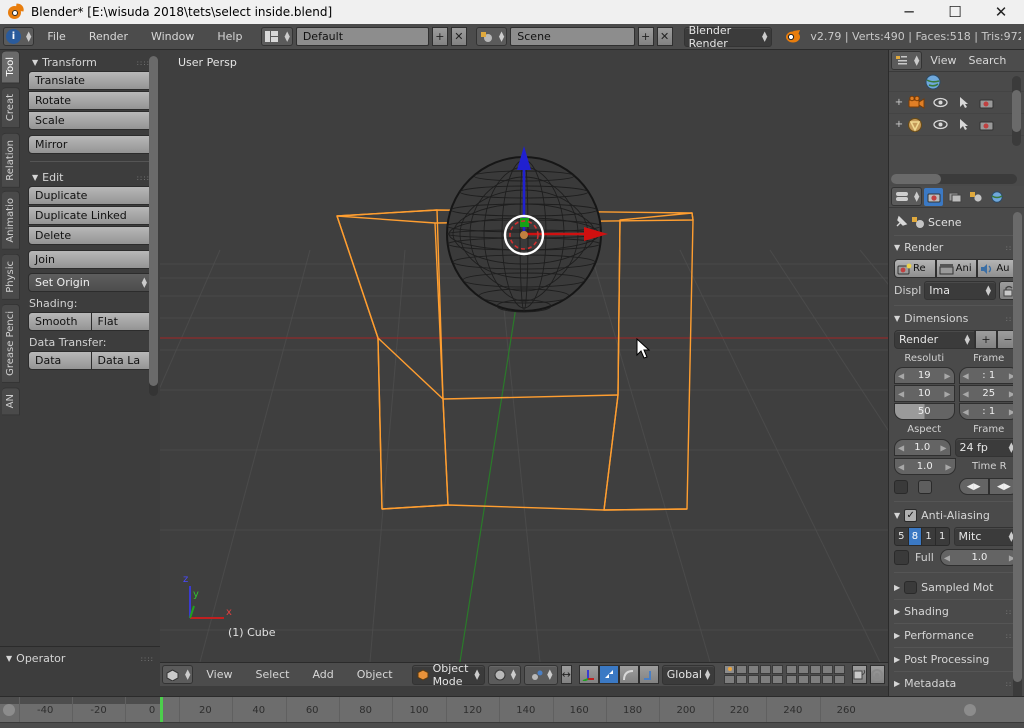 The width and height of the screenshot is (1024, 728). What do you see at coordinates (925, 486) in the screenshot?
I see `crop-checkbox` at bounding box center [925, 486].